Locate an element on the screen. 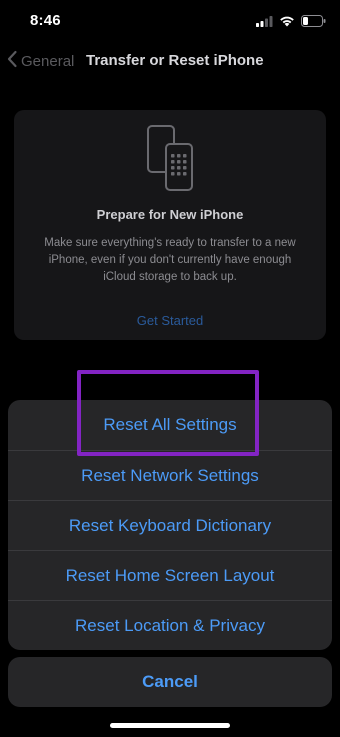  back-label: General is located at coordinates (48, 61).